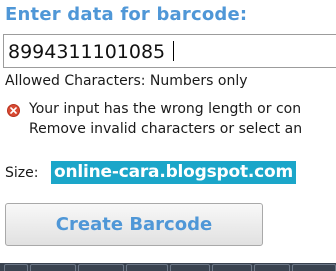 The height and width of the screenshot is (271, 336). I want to click on taskbar, so click(168, 267).